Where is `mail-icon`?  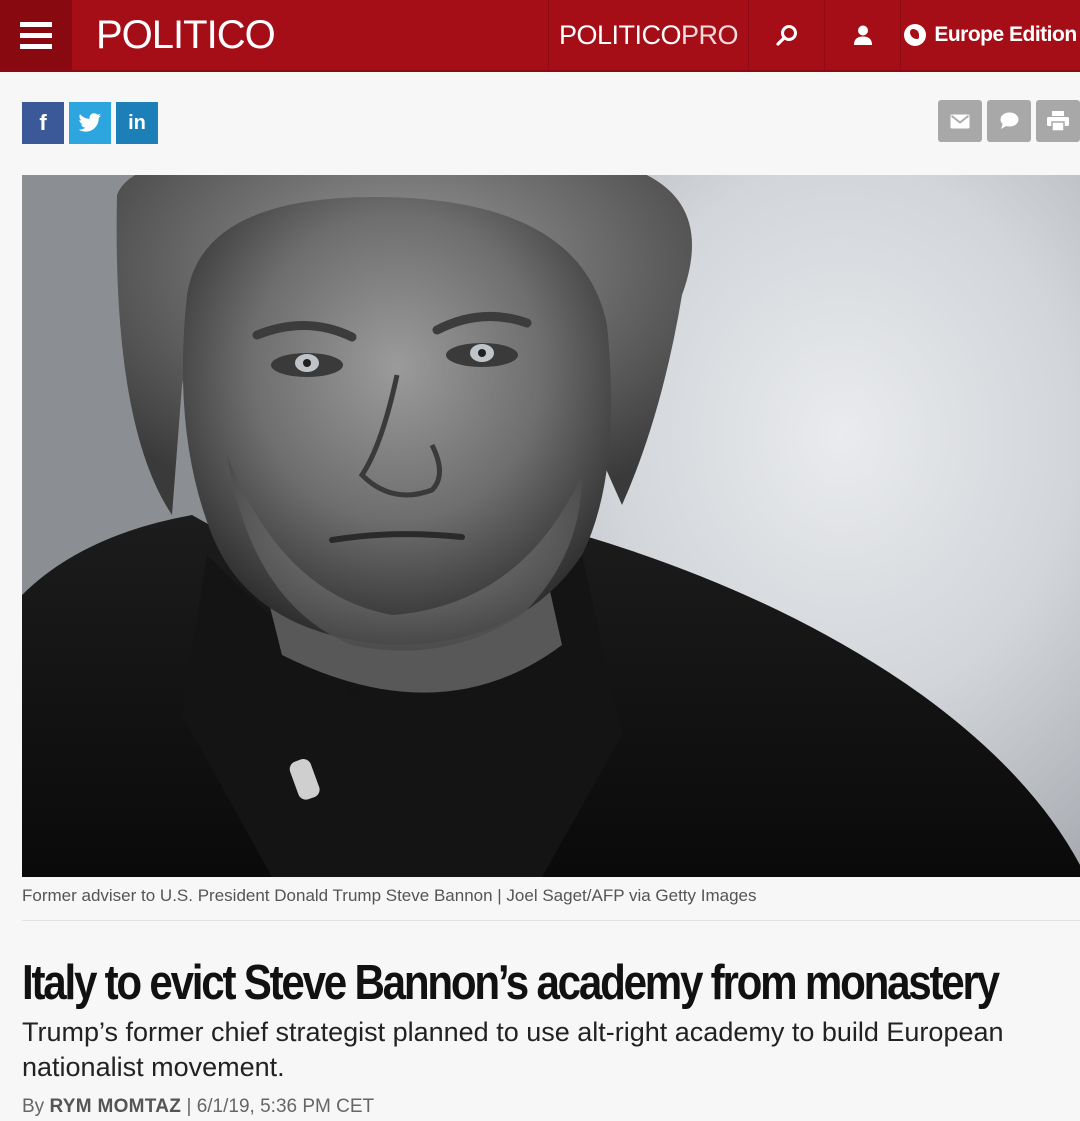
mail-icon is located at coordinates (960, 121).